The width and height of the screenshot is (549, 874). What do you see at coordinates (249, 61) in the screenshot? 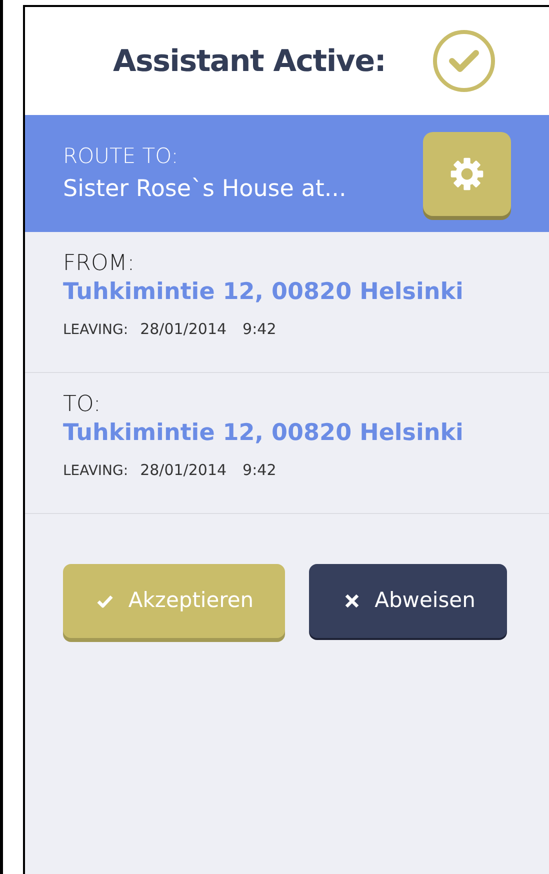
I see `header-title: Assistant Active:` at bounding box center [249, 61].